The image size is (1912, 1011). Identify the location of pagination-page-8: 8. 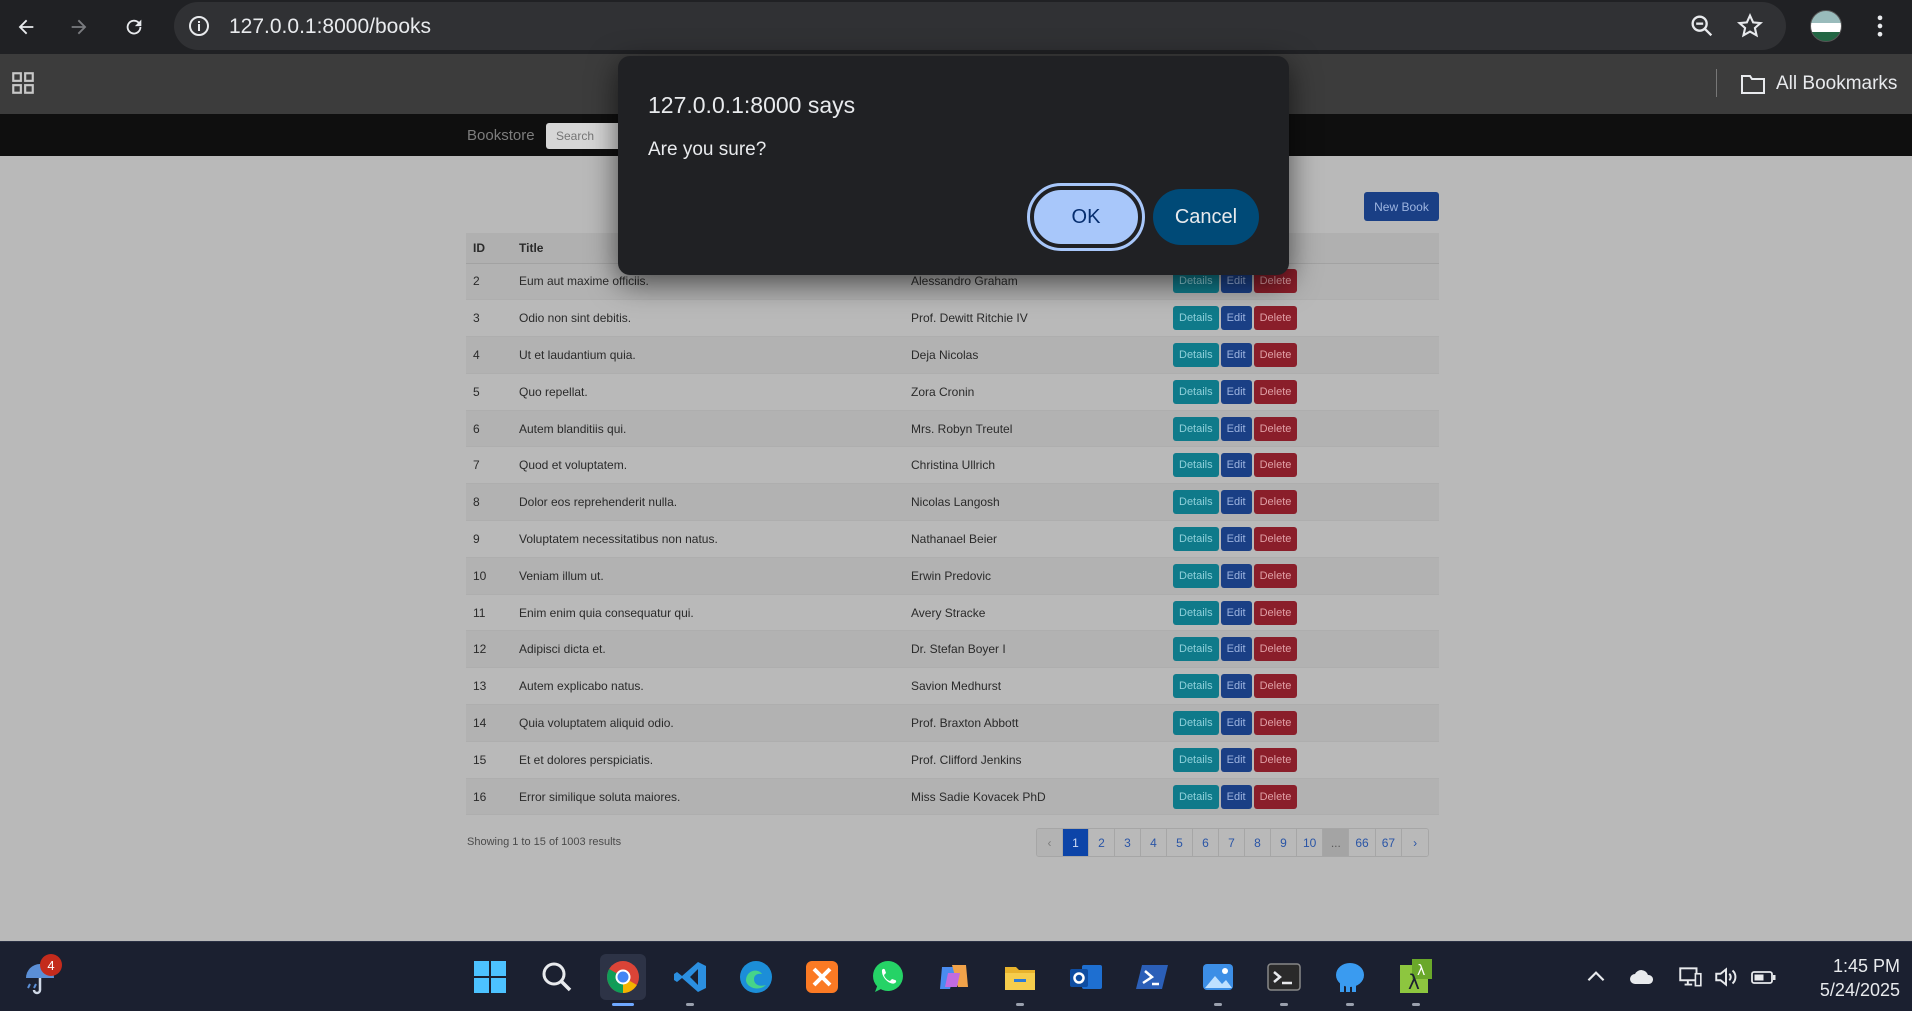
(1258, 842).